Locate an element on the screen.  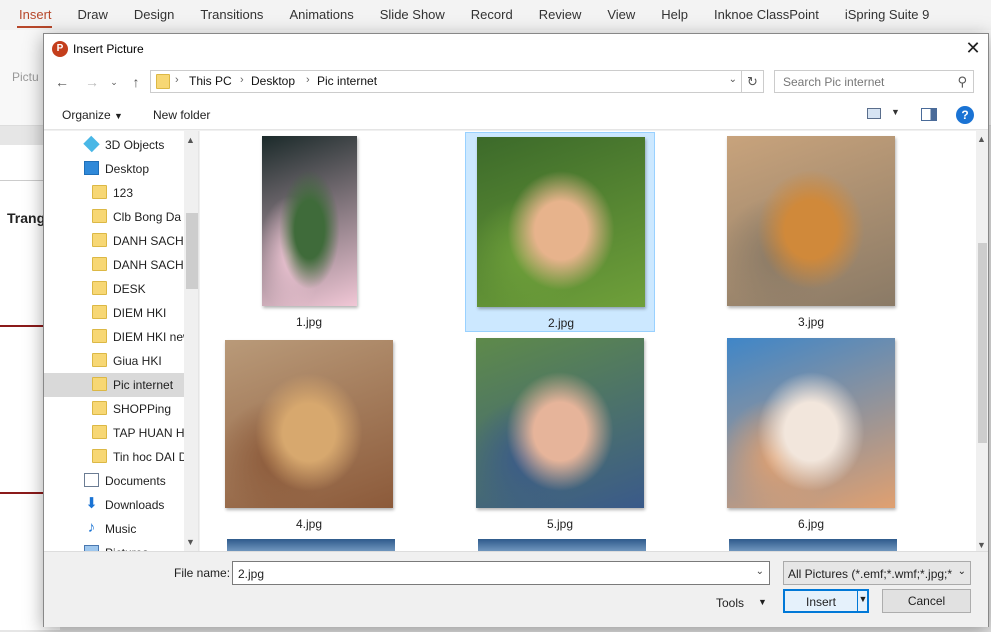
back-arrow-icon: ← is located at coordinates (62, 82).